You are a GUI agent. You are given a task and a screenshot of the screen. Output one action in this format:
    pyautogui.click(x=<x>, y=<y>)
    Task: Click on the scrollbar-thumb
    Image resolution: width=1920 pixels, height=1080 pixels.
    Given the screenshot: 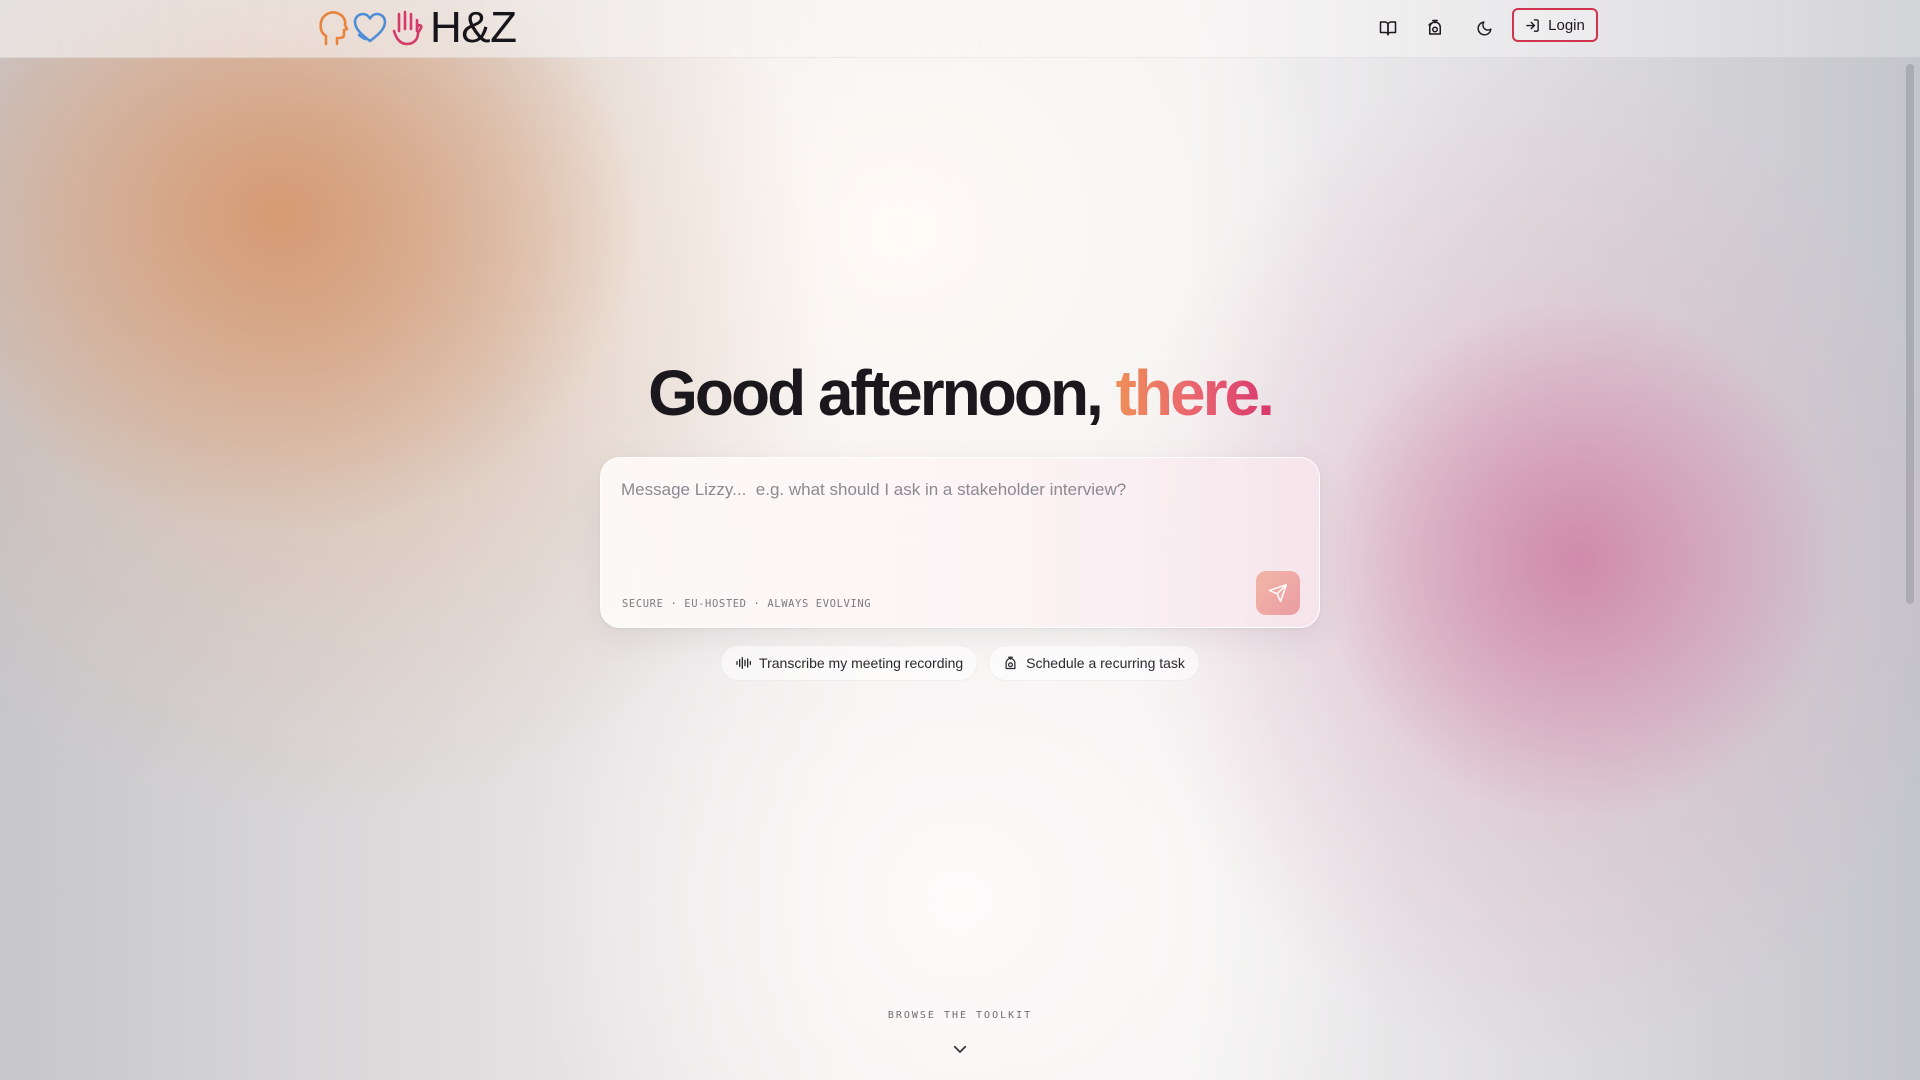 What is the action you would take?
    pyautogui.click(x=1910, y=334)
    